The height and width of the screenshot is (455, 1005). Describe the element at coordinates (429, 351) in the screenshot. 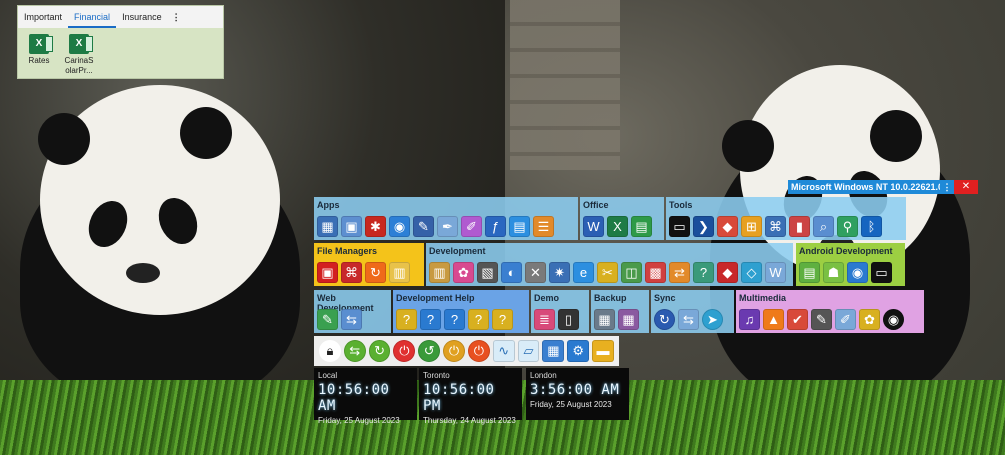

I see `refresh-icon: ↺` at that location.